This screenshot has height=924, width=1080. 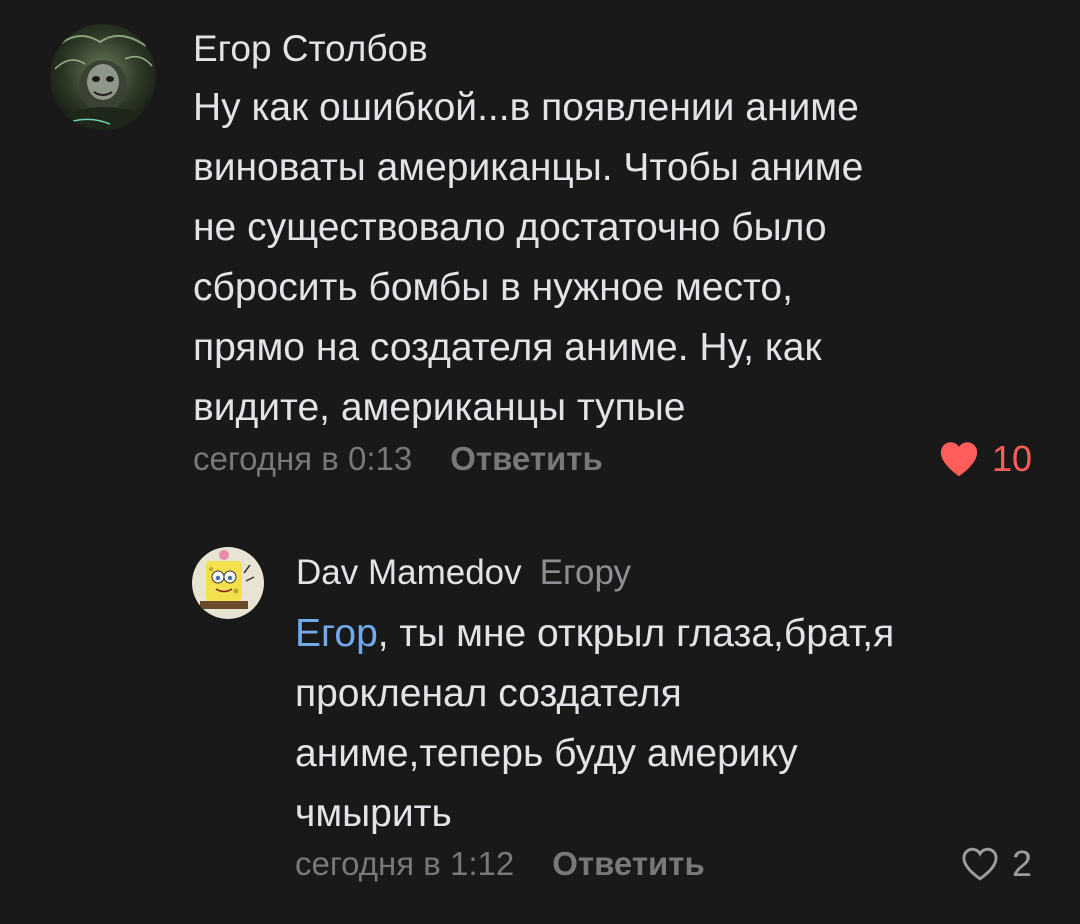 I want to click on comment-timestamp: сегодня в 0:13, so click(x=303, y=458).